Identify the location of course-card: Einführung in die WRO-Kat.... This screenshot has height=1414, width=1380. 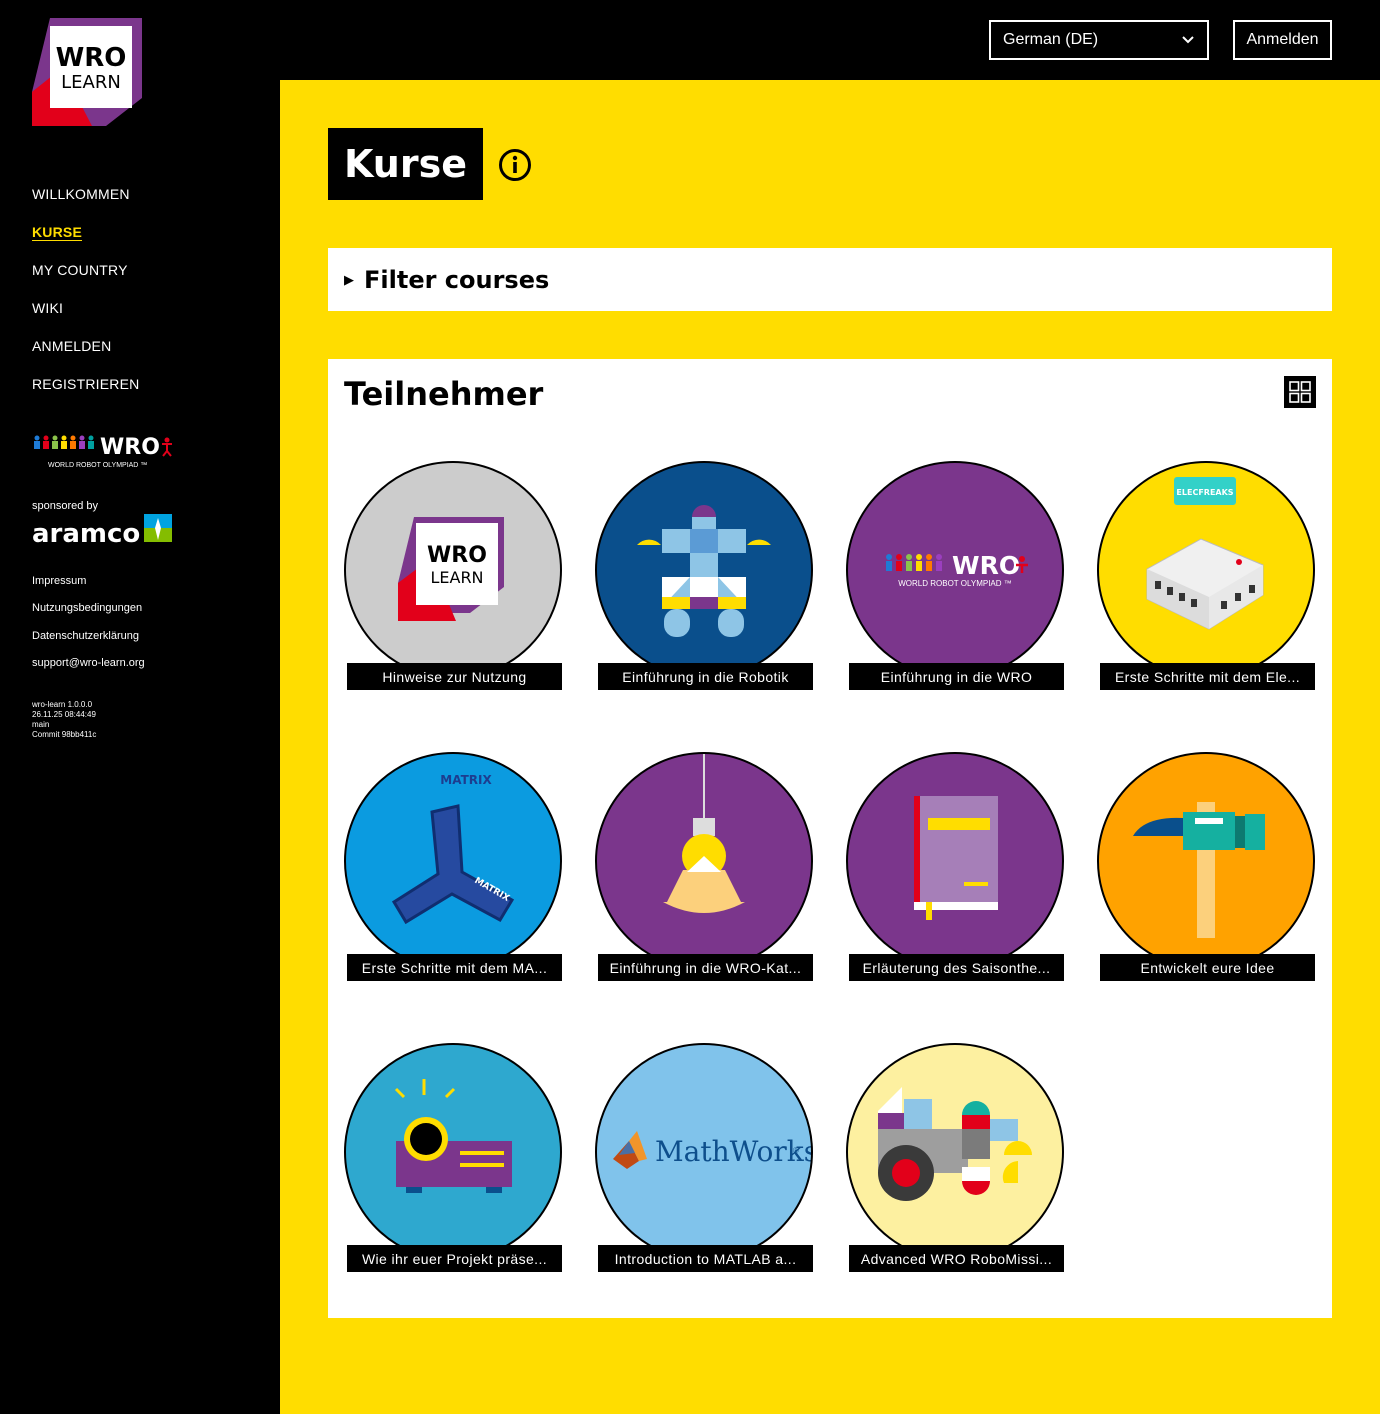
(704, 867).